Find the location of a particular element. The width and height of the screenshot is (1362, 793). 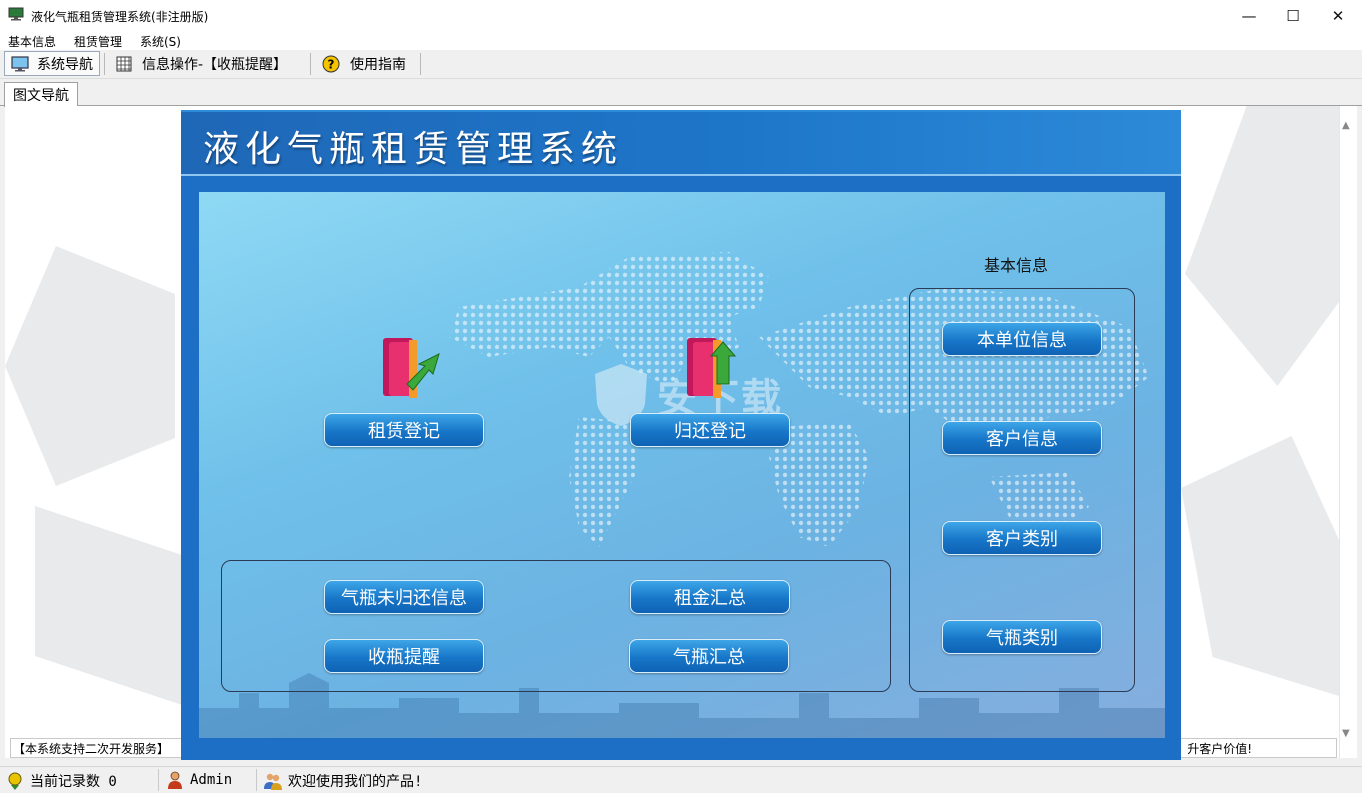

tab-graphic-nav-label: 图文导航 is located at coordinates (41, 96).